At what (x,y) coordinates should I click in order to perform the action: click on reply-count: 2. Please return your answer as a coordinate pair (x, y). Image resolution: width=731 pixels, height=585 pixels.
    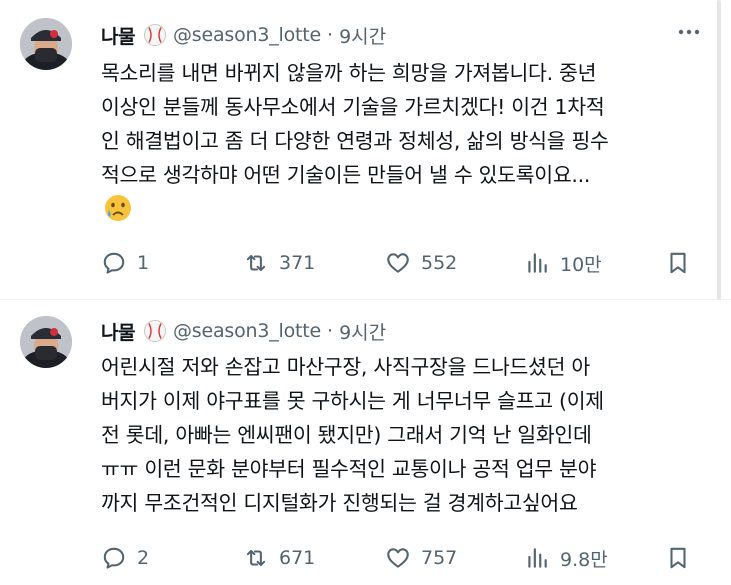
    Looking at the image, I should click on (143, 558).